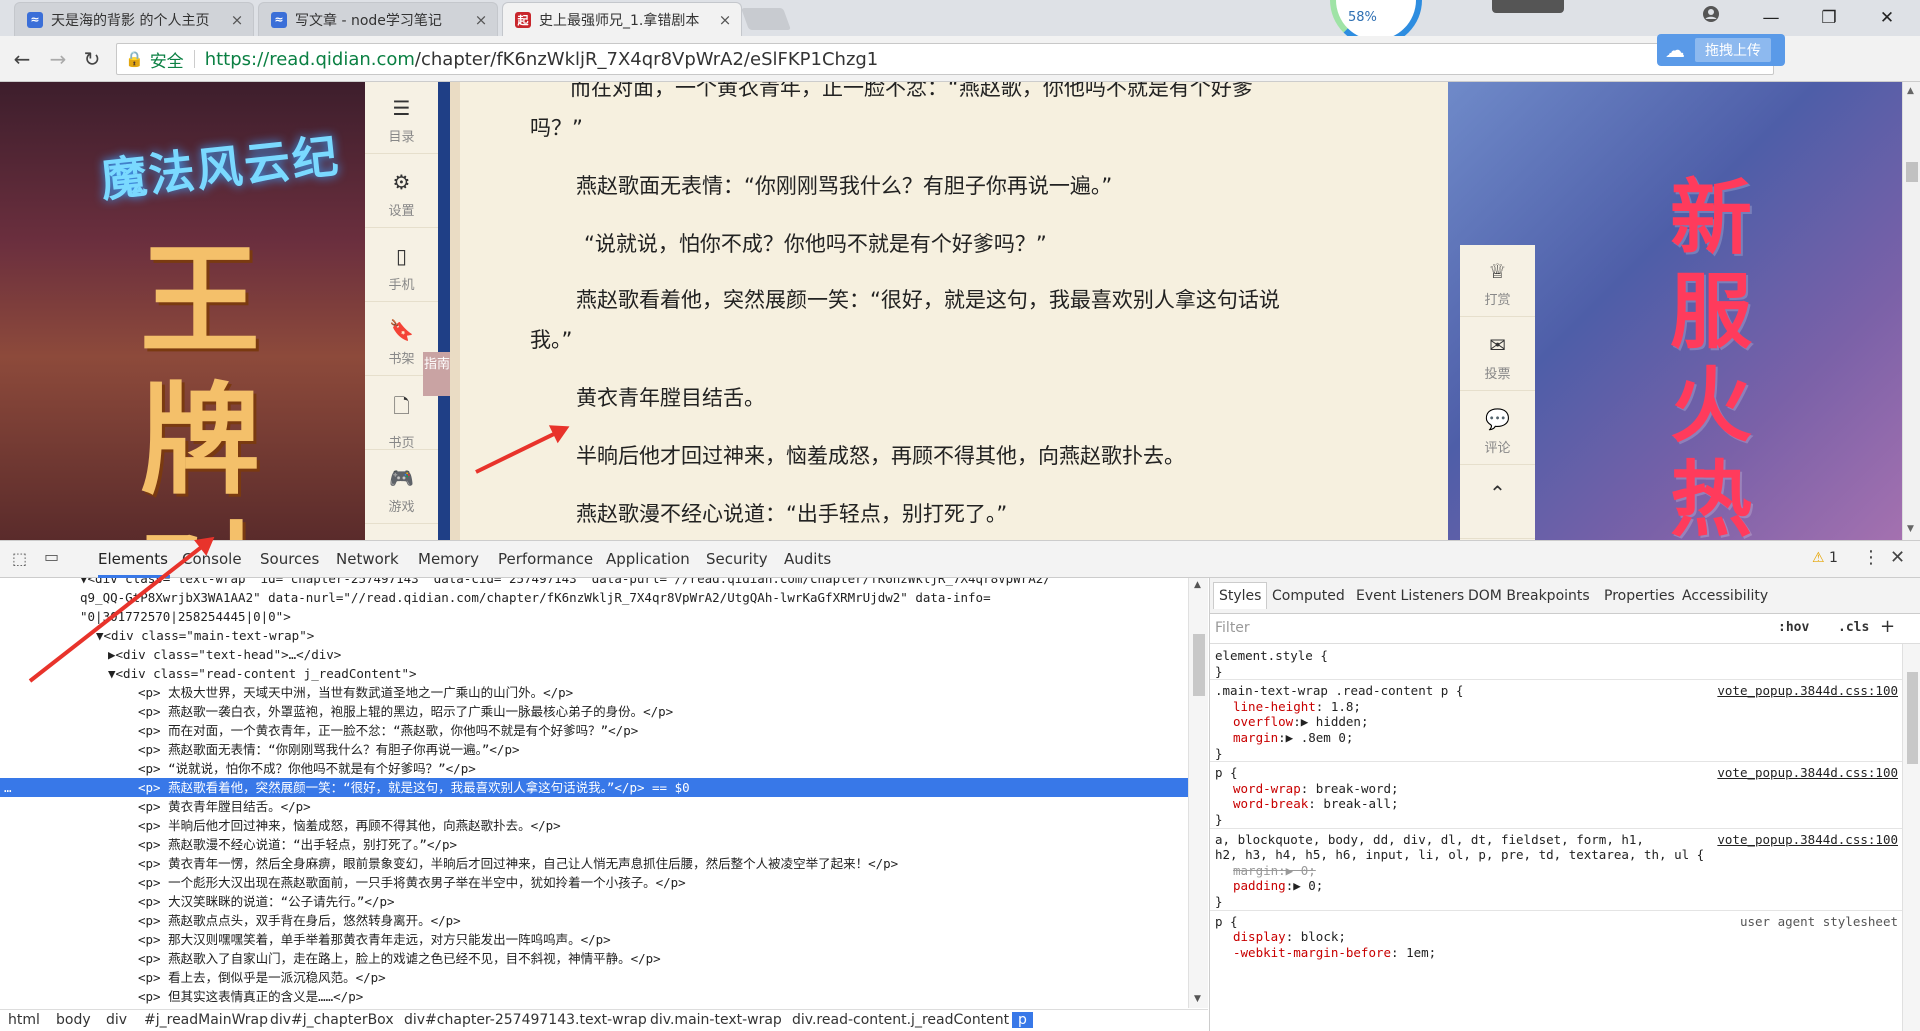  What do you see at coordinates (92, 59) in the screenshot?
I see `reload-button: ↻` at bounding box center [92, 59].